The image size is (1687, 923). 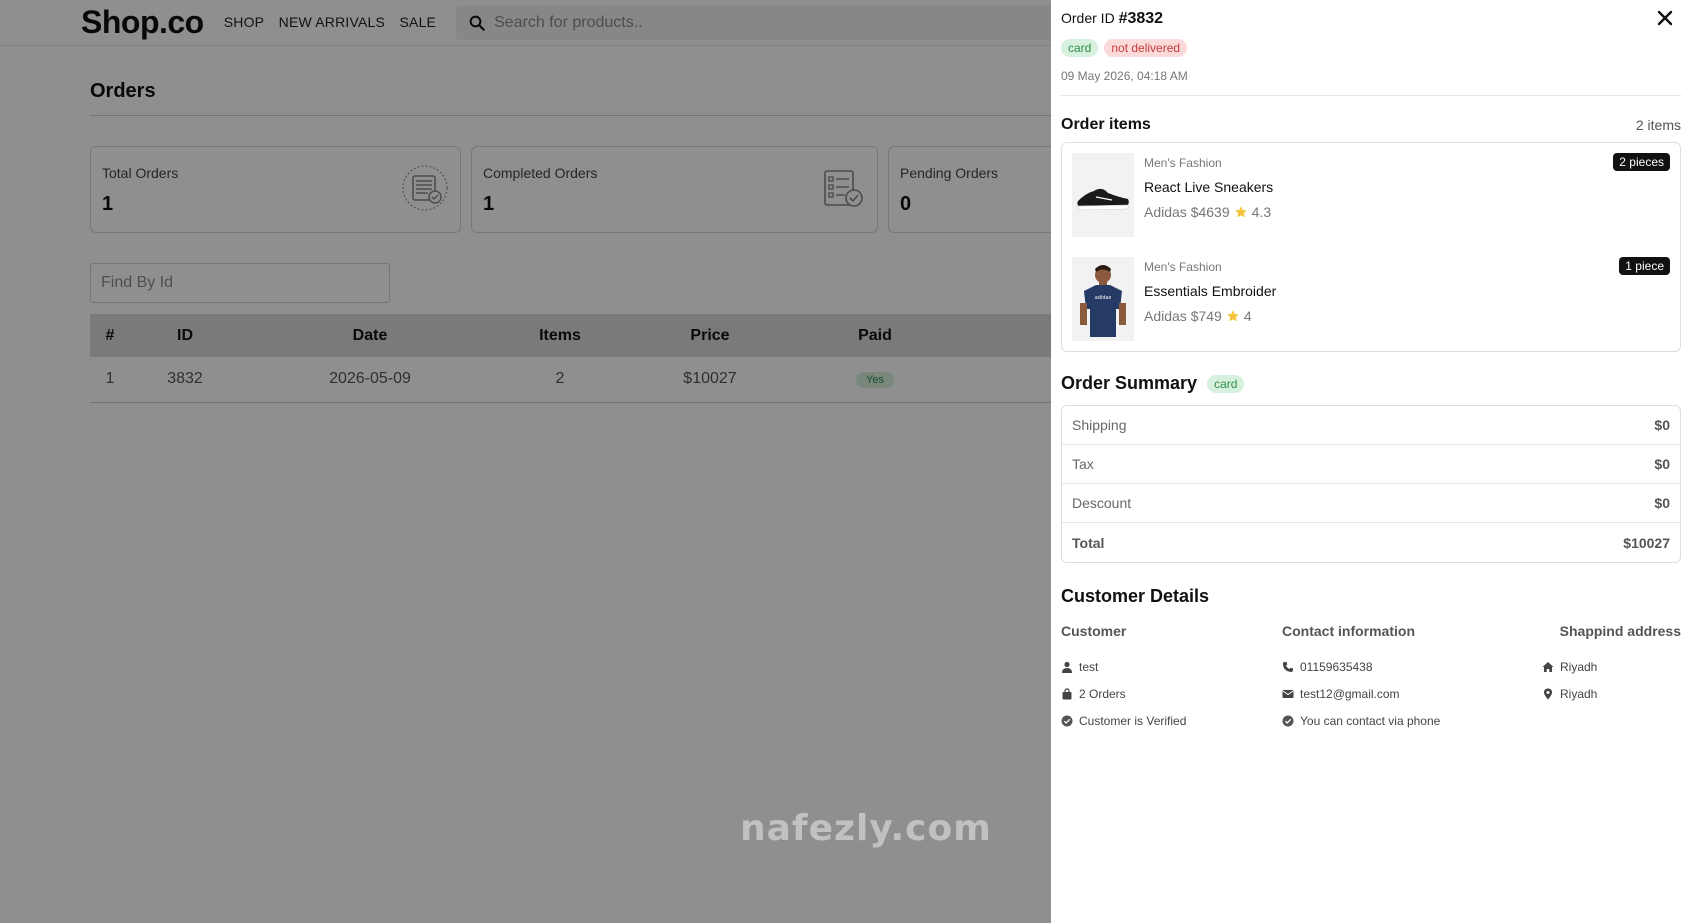 What do you see at coordinates (1402, 693) in the screenshot?
I see `contact-email: test12@gmail.com` at bounding box center [1402, 693].